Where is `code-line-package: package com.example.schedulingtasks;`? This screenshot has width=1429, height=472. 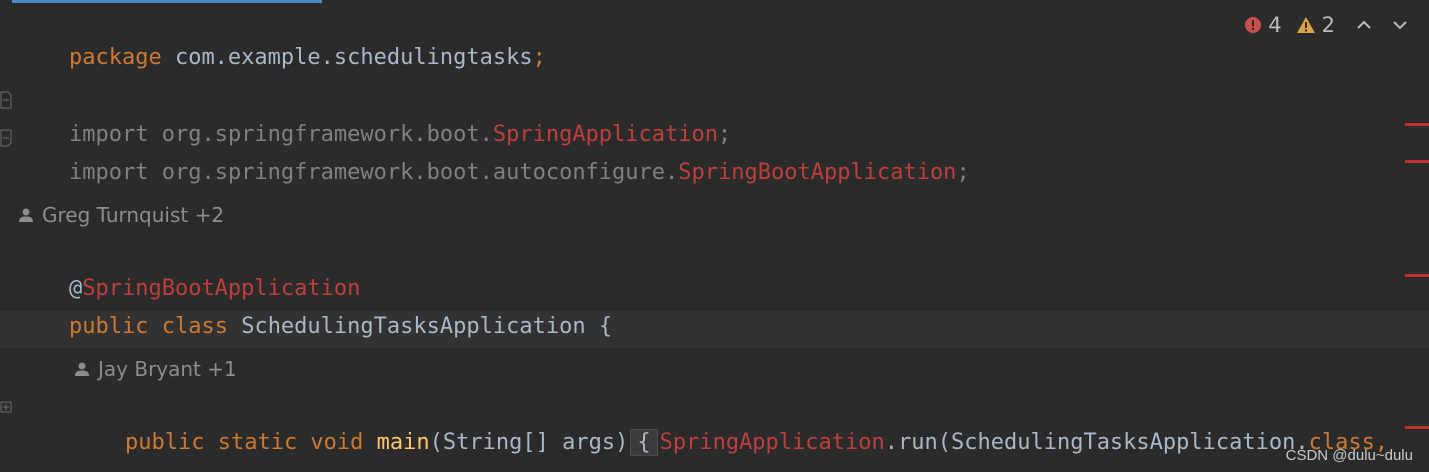 code-line-package: package com.example.schedulingtasks; is located at coordinates (281, 37).